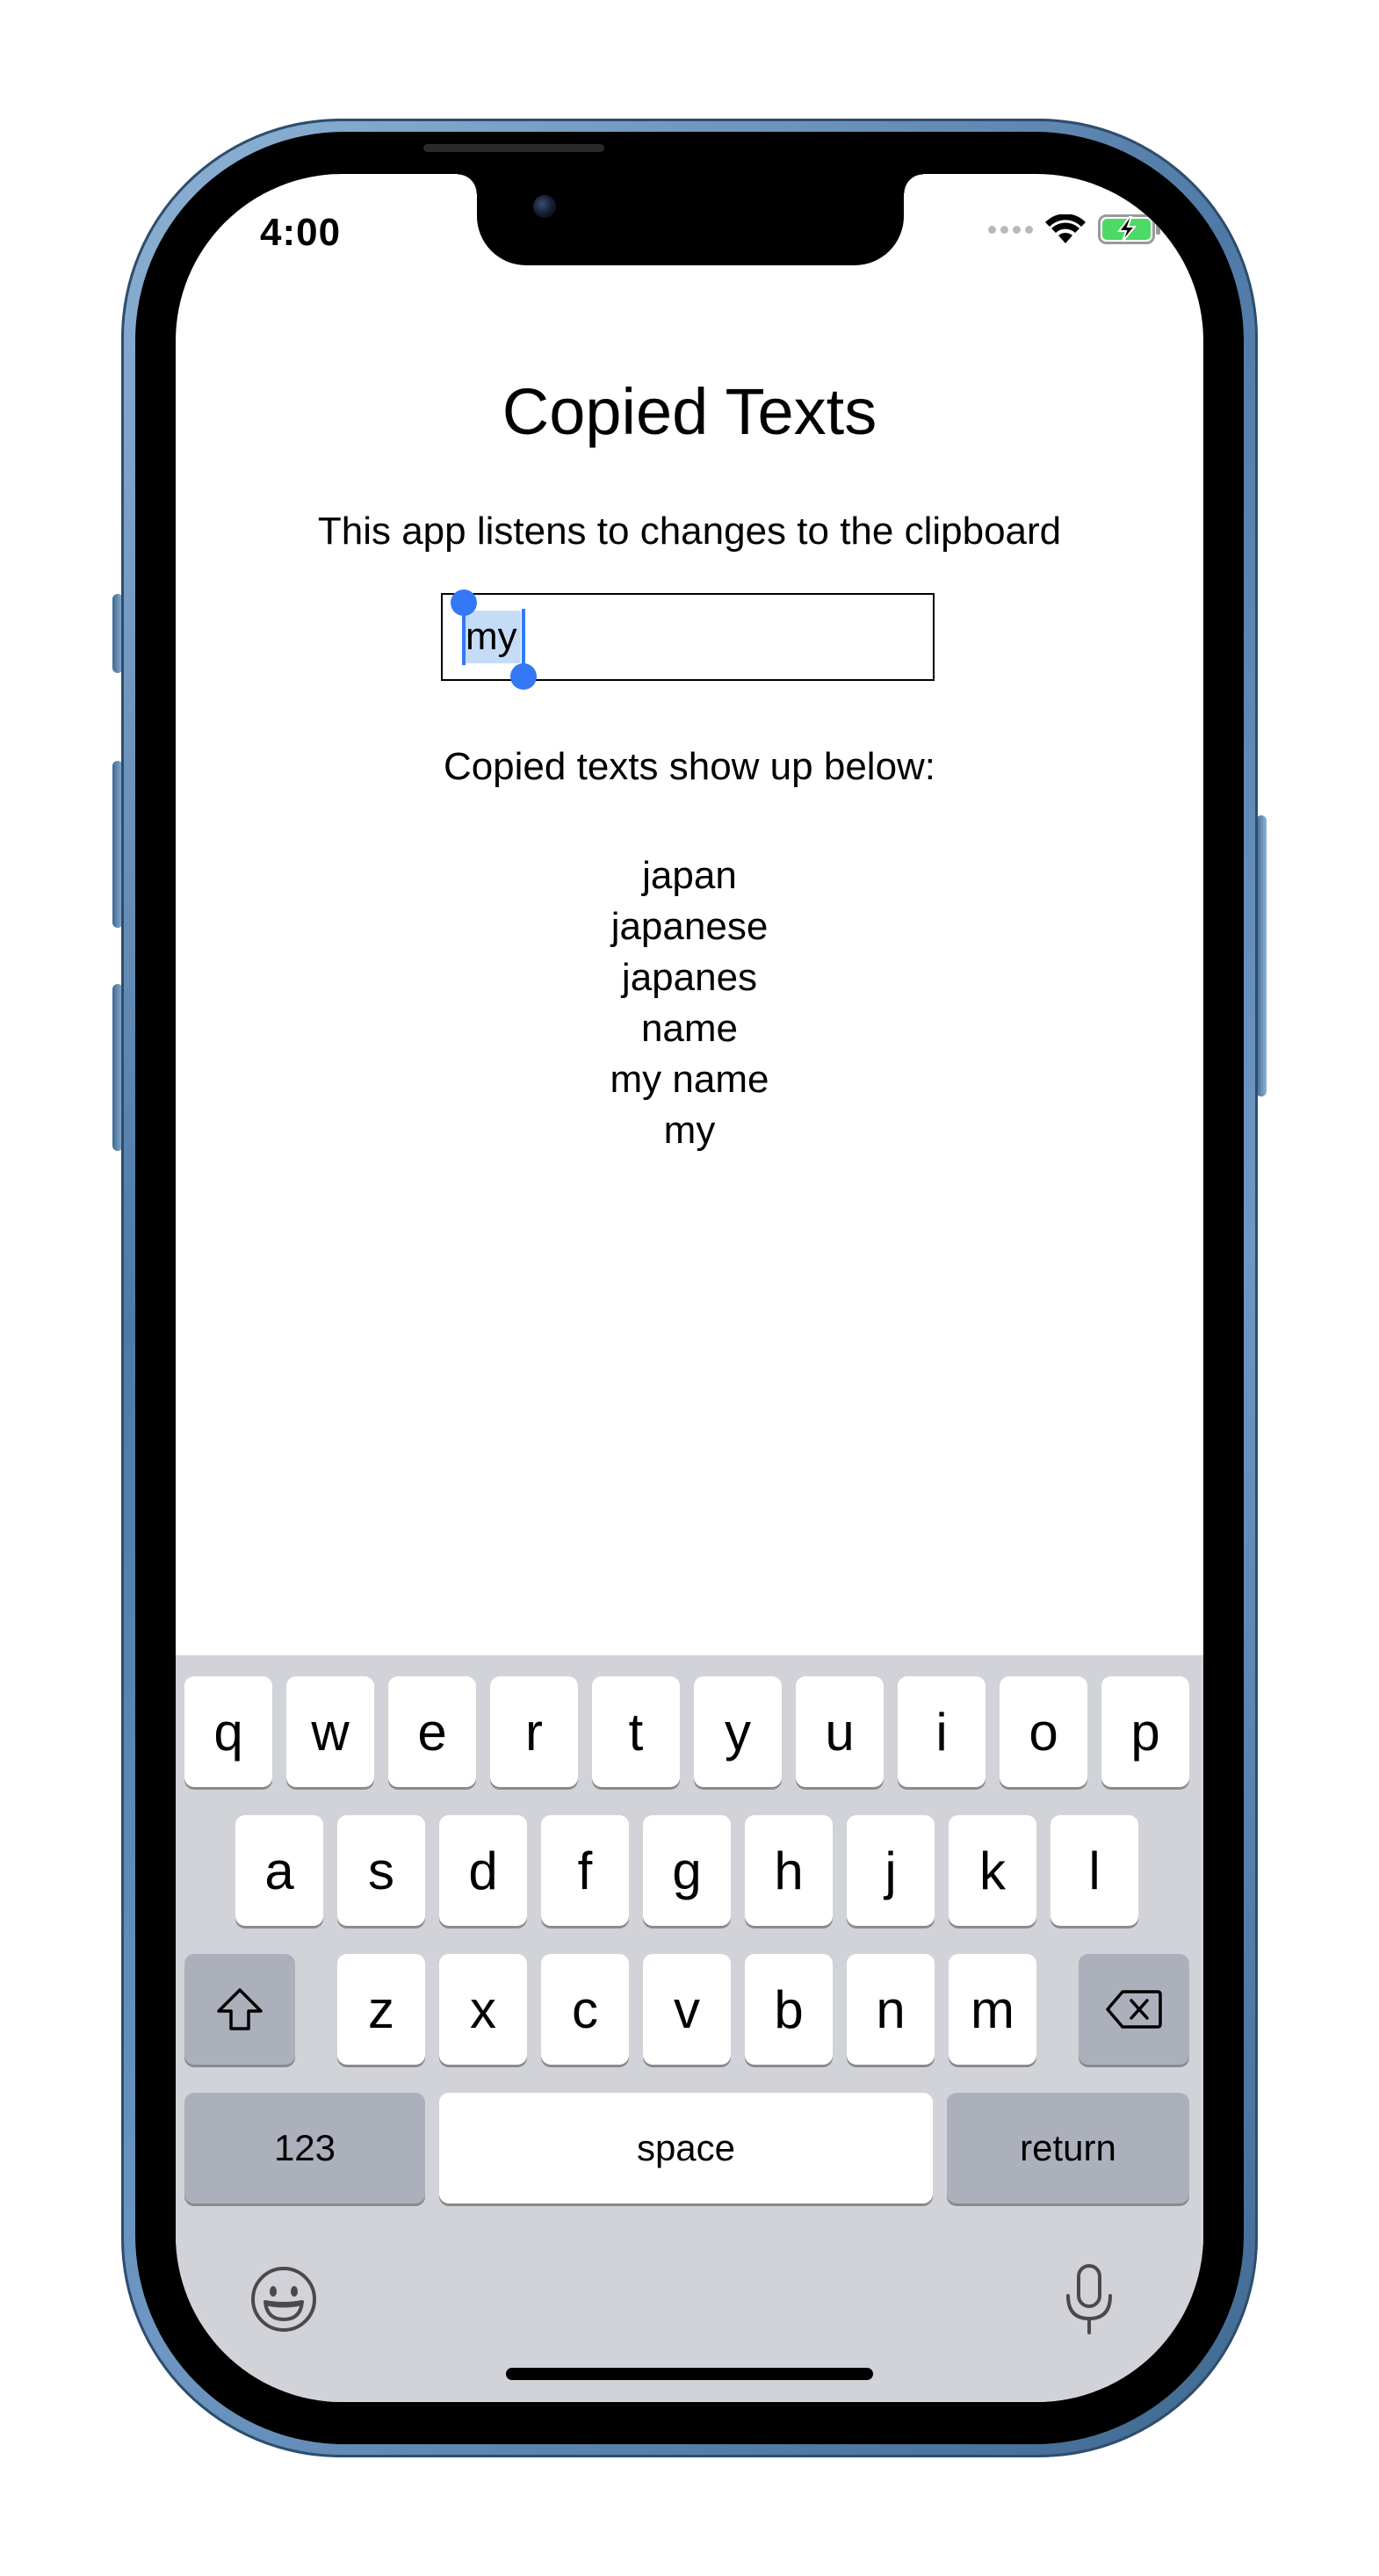 Image resolution: width=1379 pixels, height=2576 pixels. What do you see at coordinates (690, 219) in the screenshot?
I see `notch` at bounding box center [690, 219].